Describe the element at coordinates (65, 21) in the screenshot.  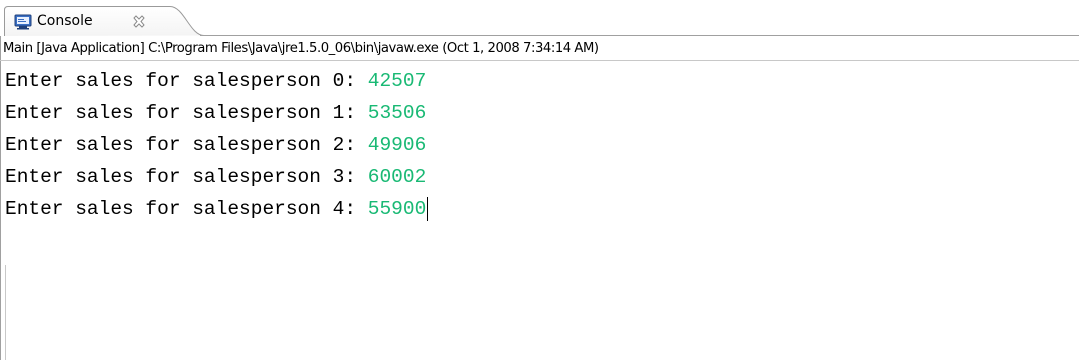
I see `tab-label: Console` at that location.